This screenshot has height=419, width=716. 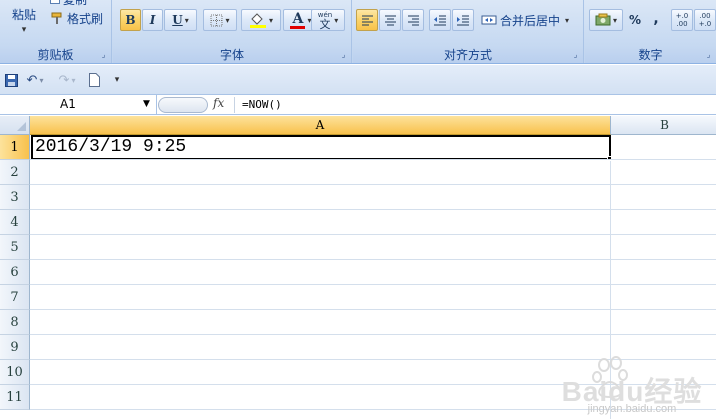 I want to click on decrease-decimal-button: .00 +.0, so click(x=705, y=20).